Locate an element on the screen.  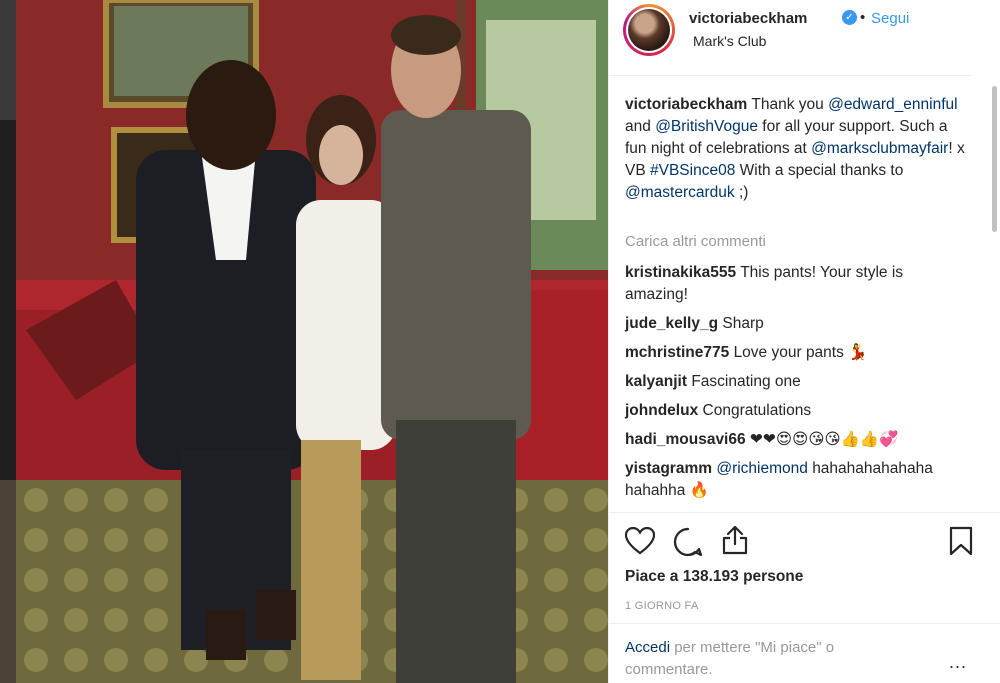
caption-text: ;) is located at coordinates (743, 192).